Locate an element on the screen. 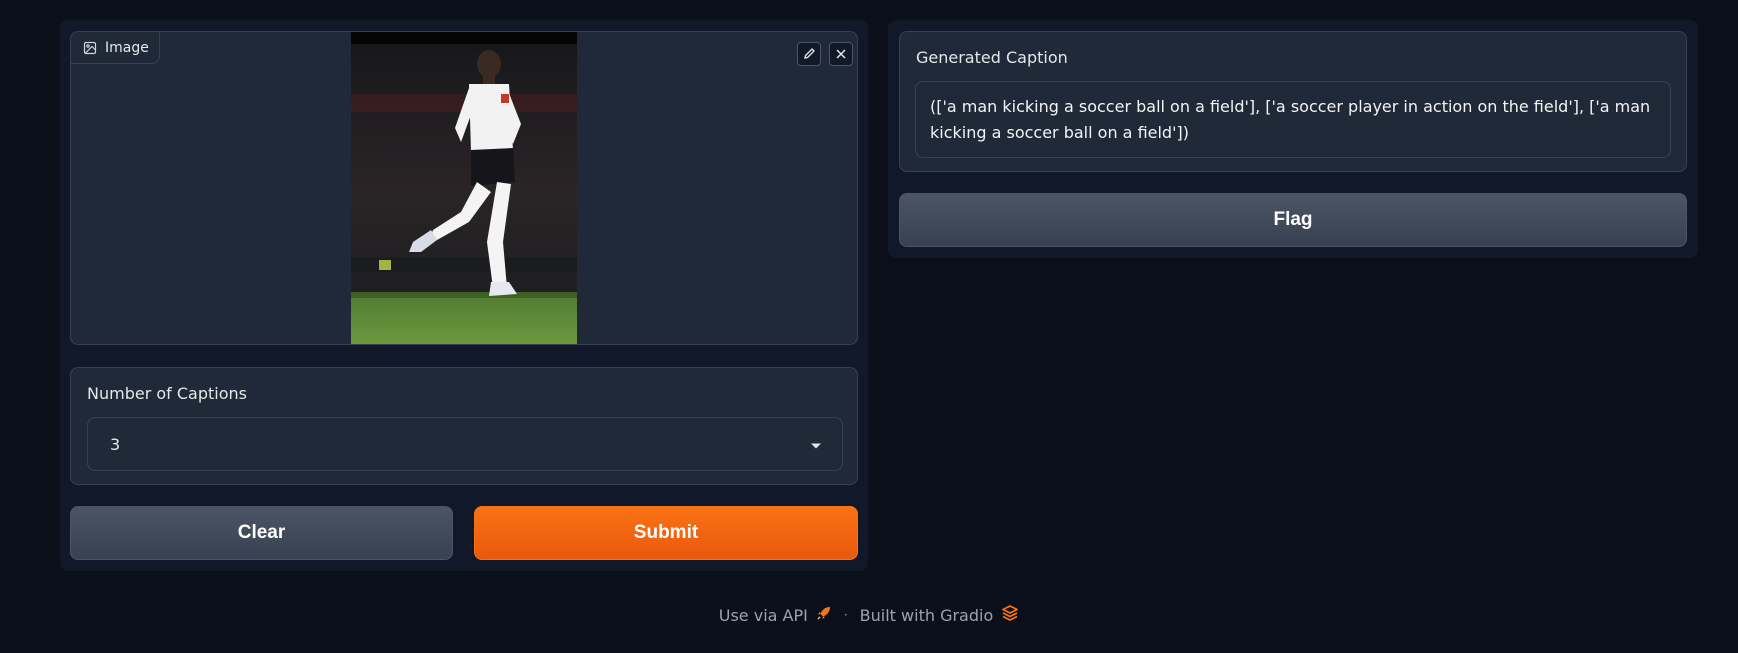 The height and width of the screenshot is (653, 1738). clear-button: Clear is located at coordinates (261, 533).